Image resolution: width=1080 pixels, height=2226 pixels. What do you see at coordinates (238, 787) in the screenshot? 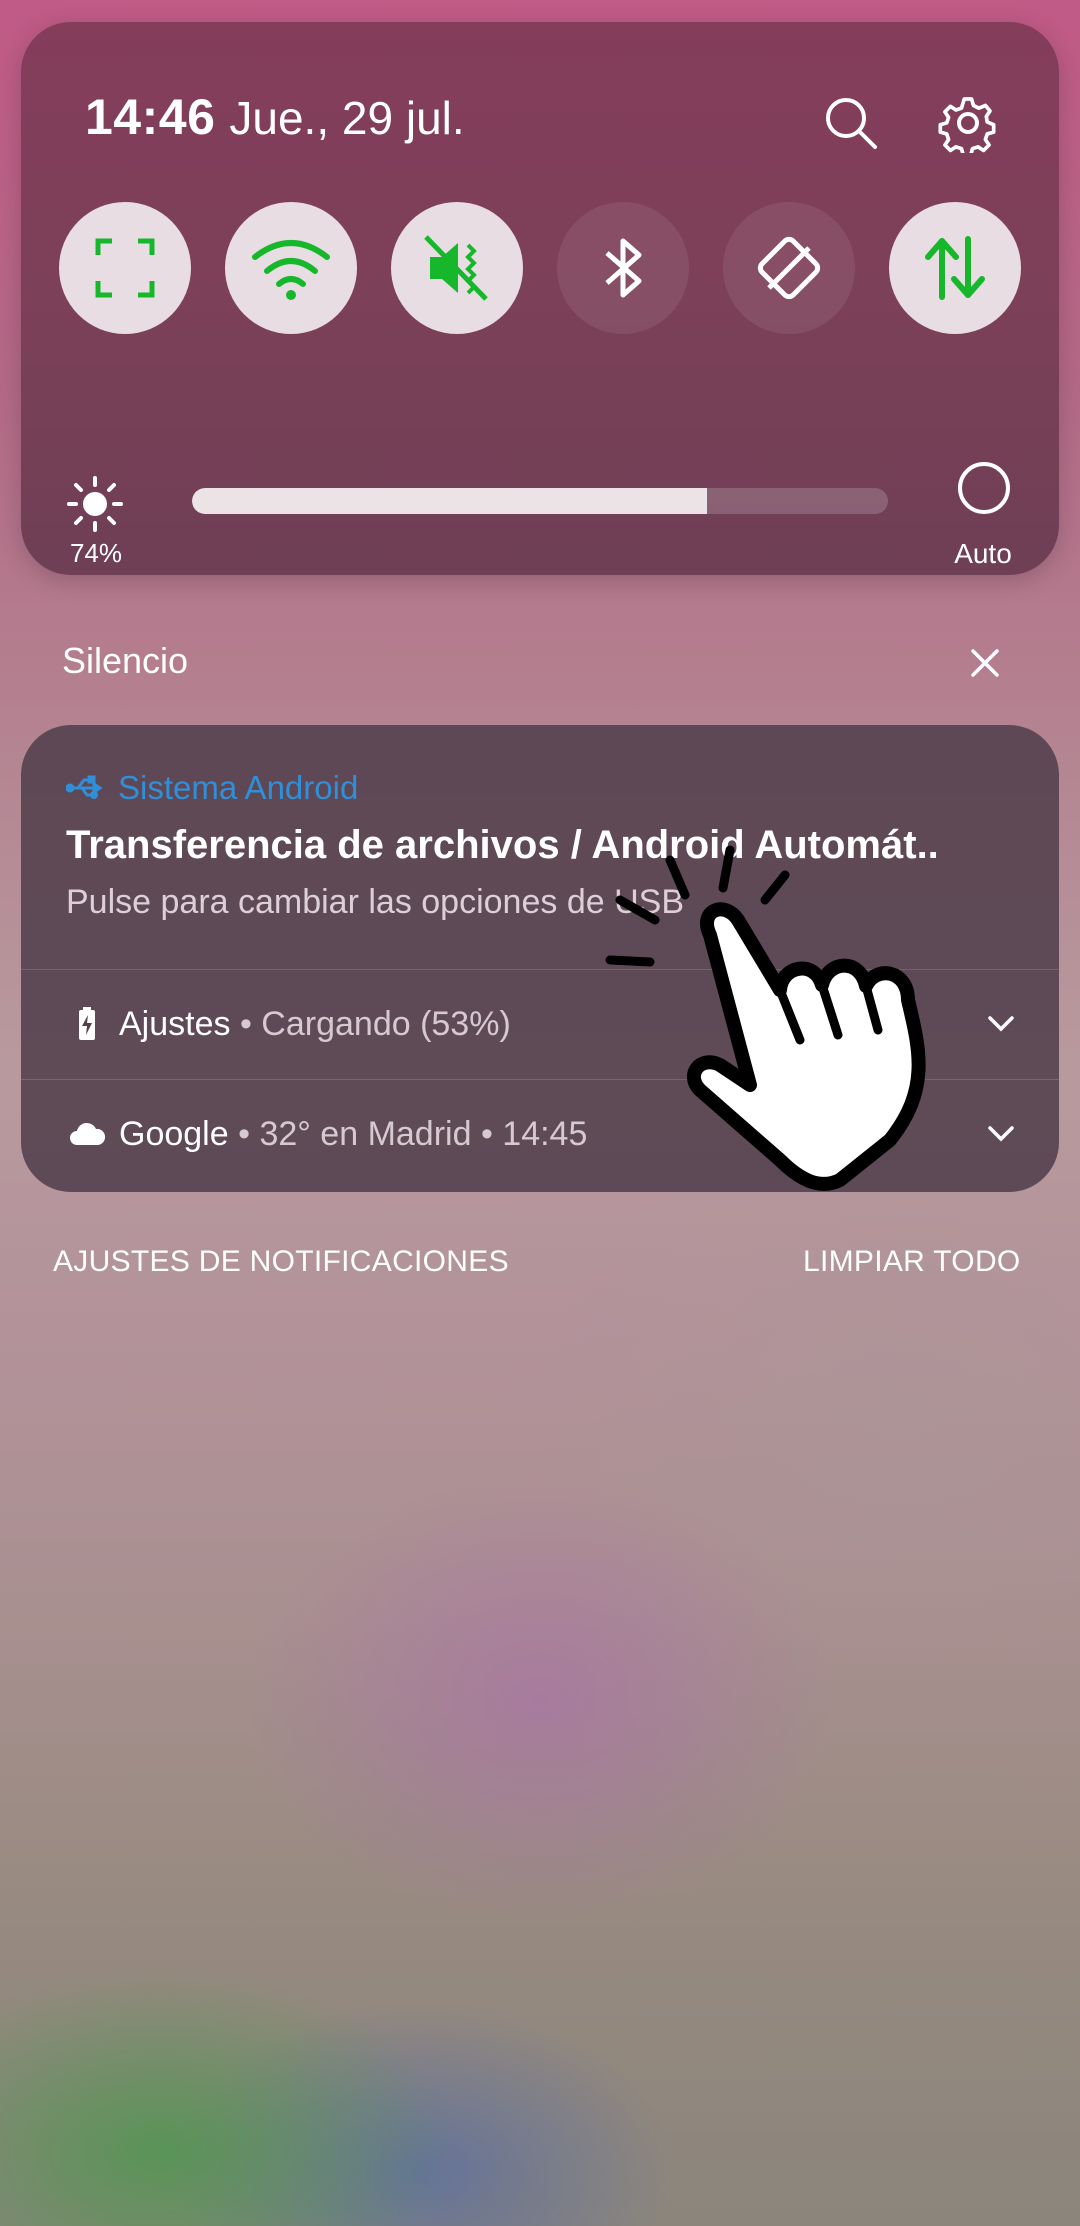
I see `notification-app-name: Sistema Android` at bounding box center [238, 787].